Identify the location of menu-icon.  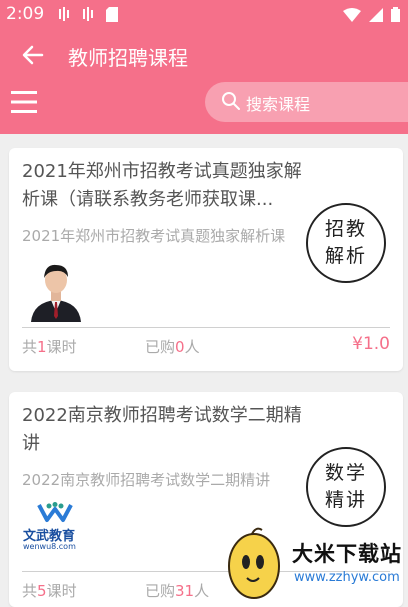
(24, 102).